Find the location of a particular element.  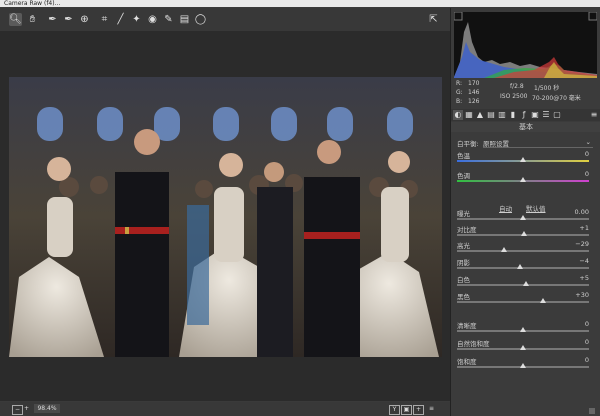

radial-filter-icon: ◯ is located at coordinates (200, 19).